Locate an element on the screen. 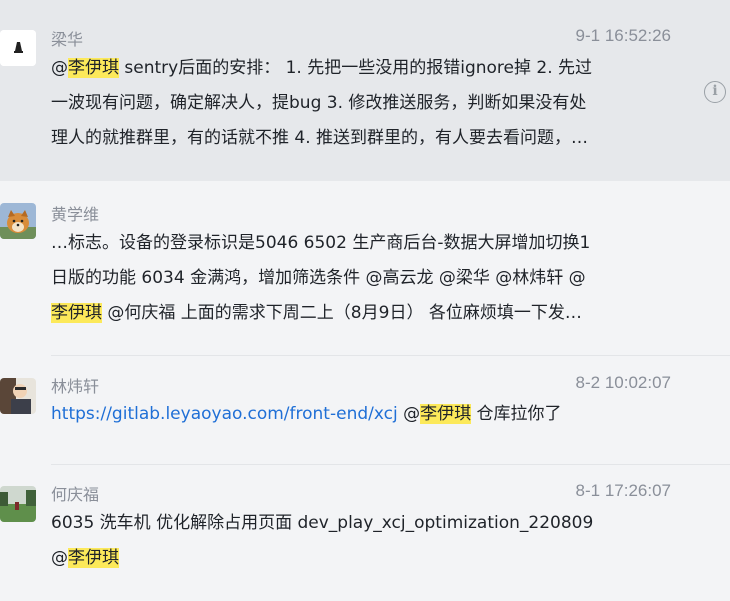  dog-avatar-icon is located at coordinates (18, 221).